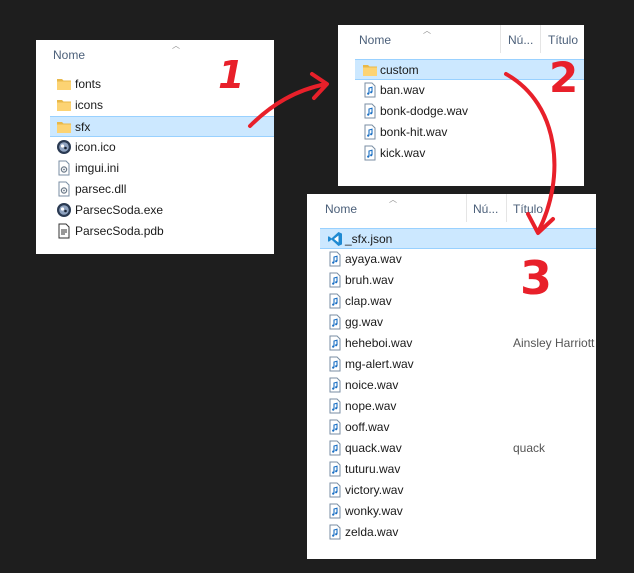  I want to click on file-name: tuturu.wav, so click(373, 469).